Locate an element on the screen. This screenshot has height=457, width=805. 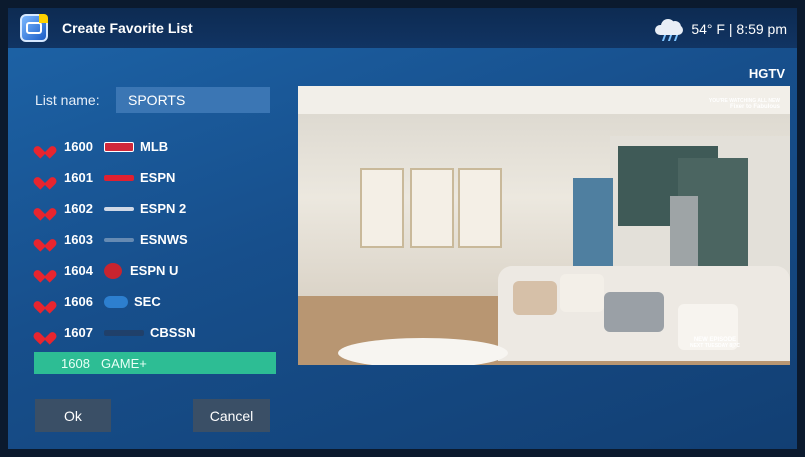
cancel-button: Cancel is located at coordinates (231, 415).